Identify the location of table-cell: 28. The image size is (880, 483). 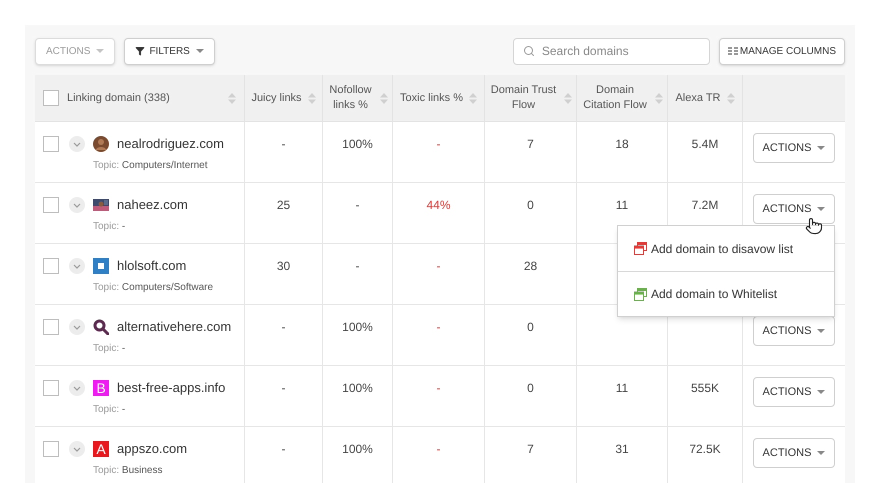
(531, 266).